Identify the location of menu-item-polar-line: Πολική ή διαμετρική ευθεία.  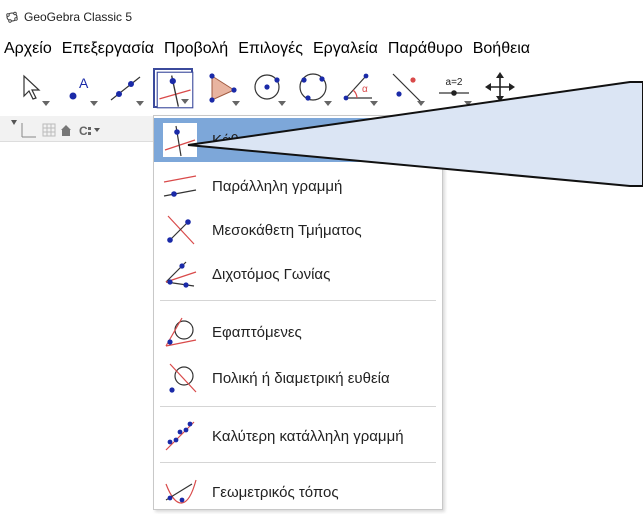
(298, 378).